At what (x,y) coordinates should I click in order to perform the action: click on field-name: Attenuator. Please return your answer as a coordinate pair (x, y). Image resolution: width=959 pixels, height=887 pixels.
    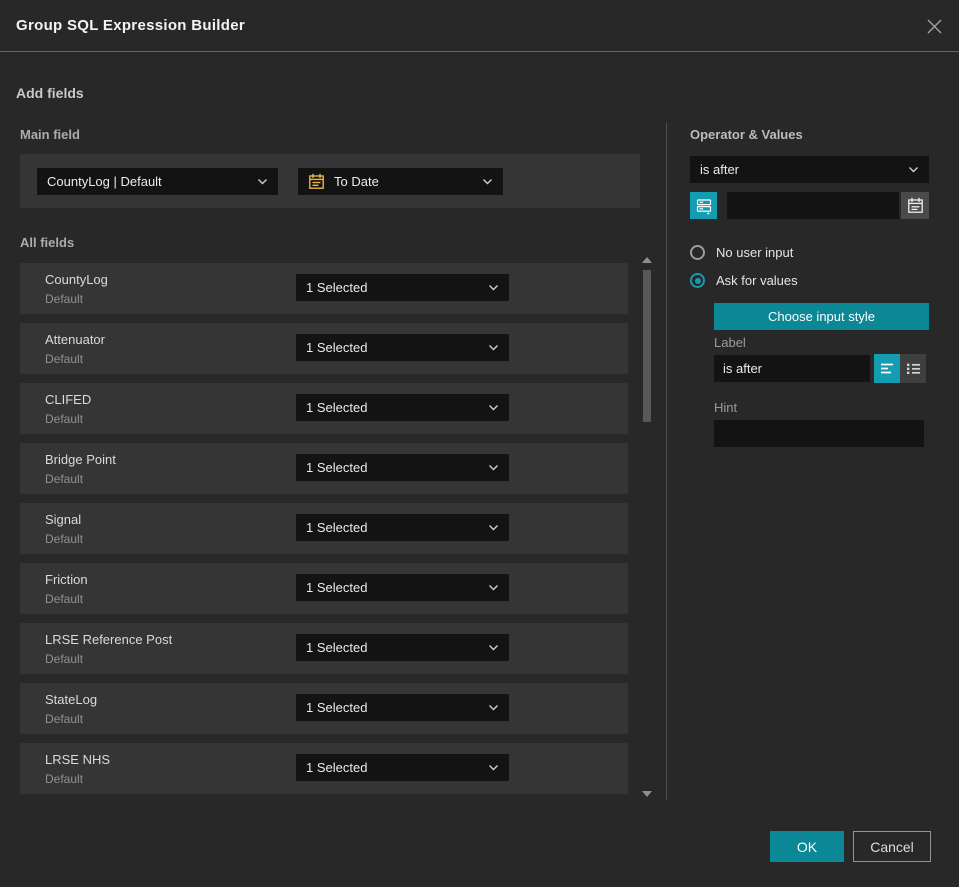
    Looking at the image, I should click on (75, 339).